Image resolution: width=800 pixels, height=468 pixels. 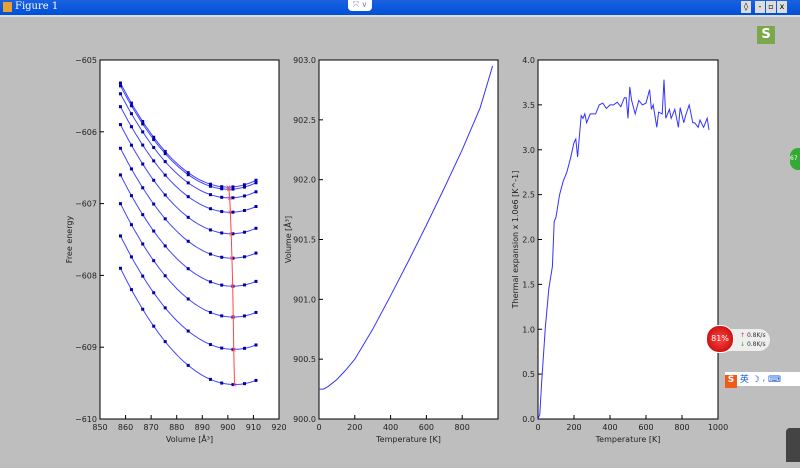 I want to click on remote-toolbar-notch: ⤧ ∨, so click(x=360, y=5).